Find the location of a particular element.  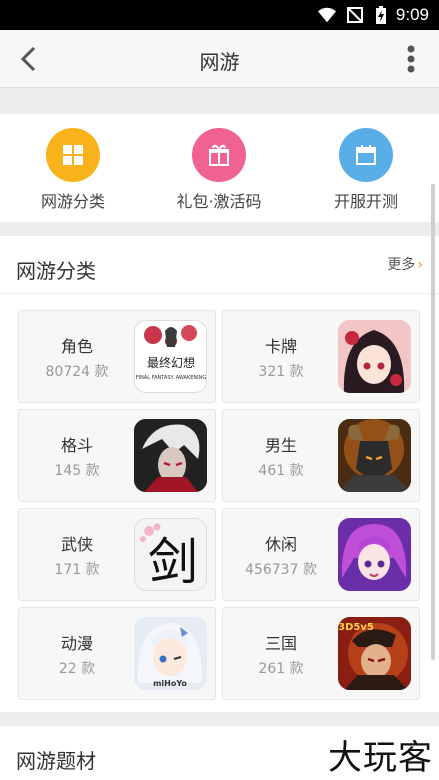

category-name: 角色 is located at coordinates (76, 346).